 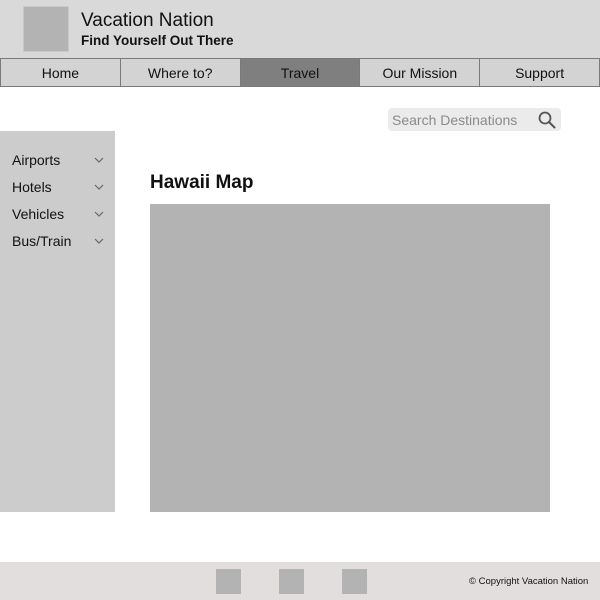 What do you see at coordinates (36, 160) in the screenshot?
I see `sidebar-item-label: Airports` at bounding box center [36, 160].